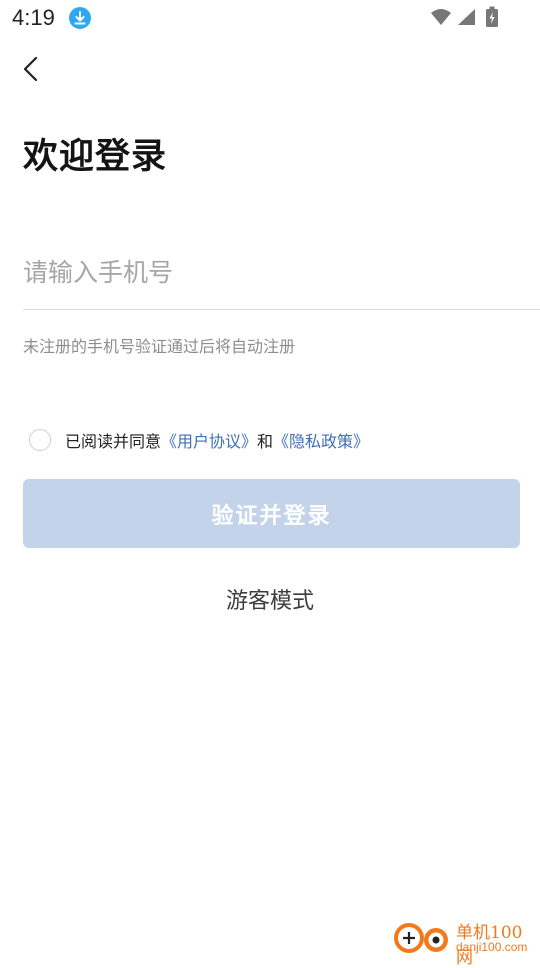  What do you see at coordinates (273, 272) in the screenshot?
I see `phone-input` at bounding box center [273, 272].